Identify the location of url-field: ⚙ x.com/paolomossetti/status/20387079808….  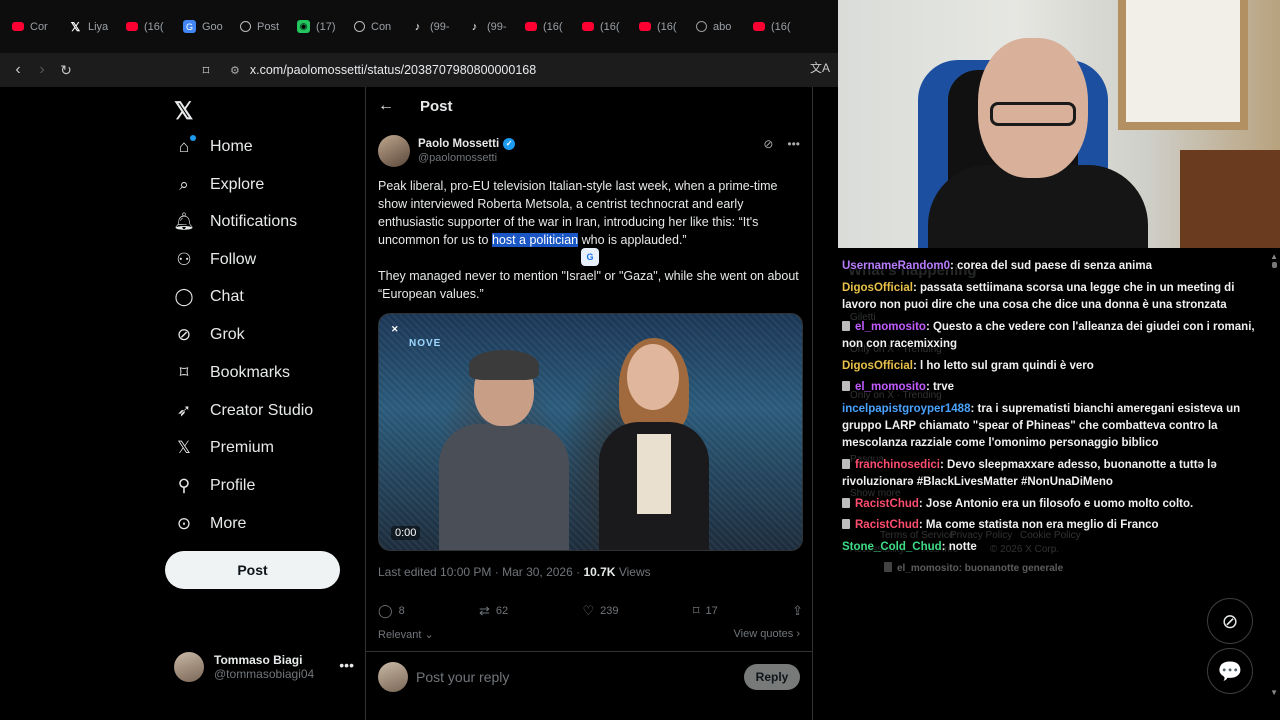
(530, 70).